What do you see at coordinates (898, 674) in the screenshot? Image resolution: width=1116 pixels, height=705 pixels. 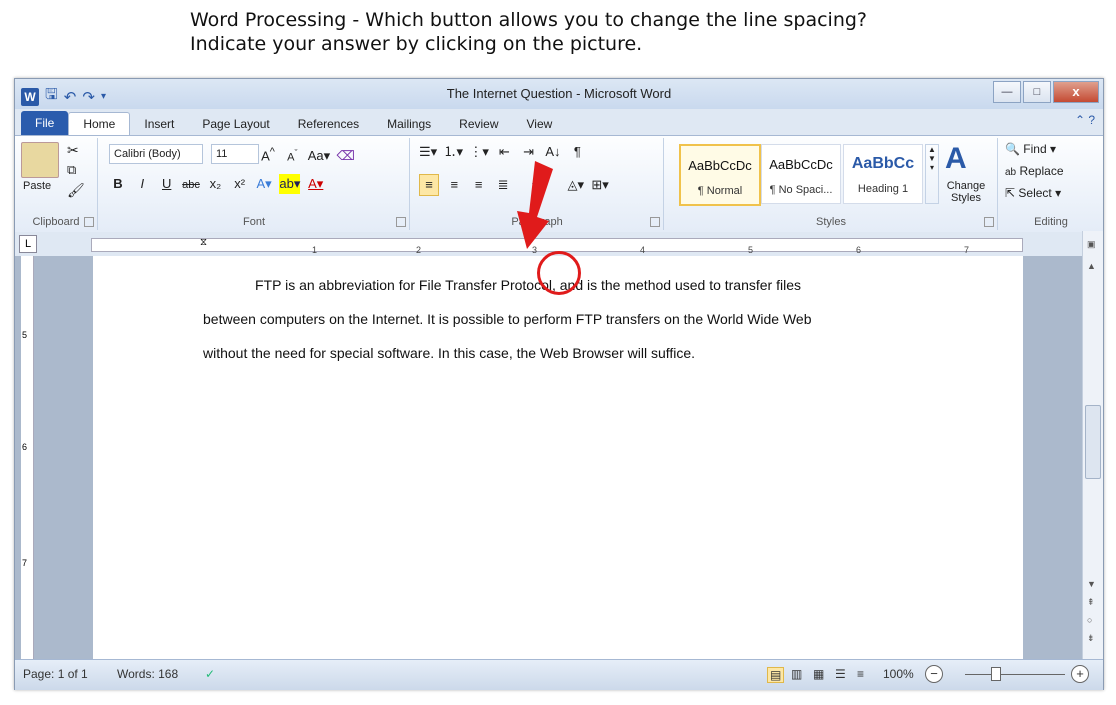 I see `zoom-level: 100%` at bounding box center [898, 674].